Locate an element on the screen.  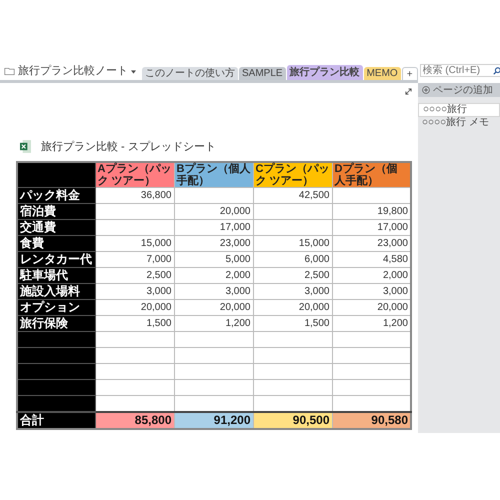
column-header: Bプラン（個人手配） is located at coordinates (213, 175).